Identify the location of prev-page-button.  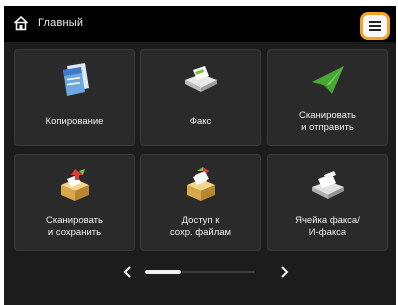
(128, 272).